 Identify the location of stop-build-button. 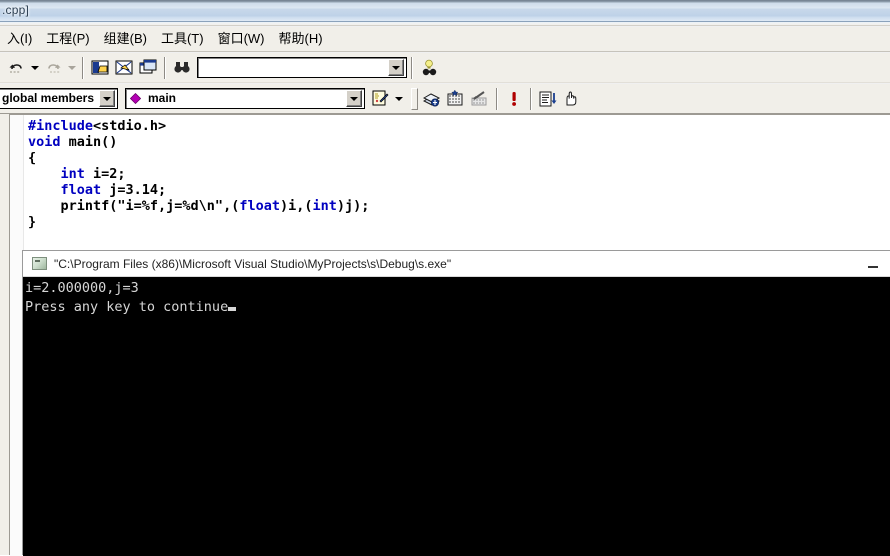
(480, 98).